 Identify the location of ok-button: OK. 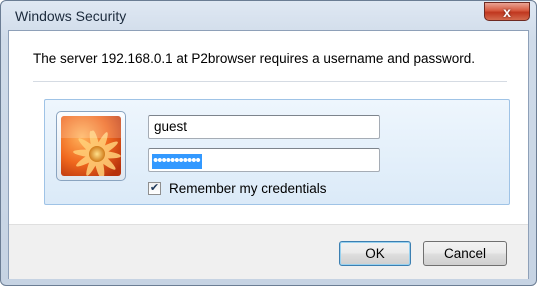
(375, 253).